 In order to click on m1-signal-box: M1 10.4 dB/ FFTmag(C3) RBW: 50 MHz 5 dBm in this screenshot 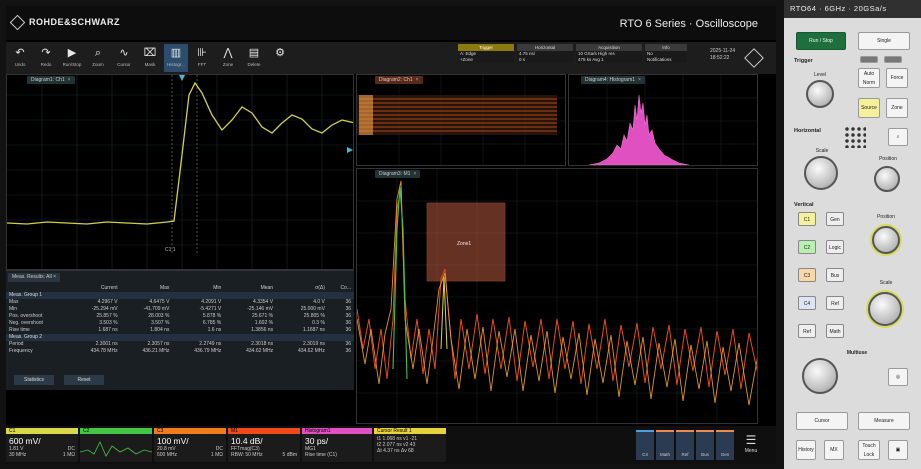, I will do `click(264, 445)`.